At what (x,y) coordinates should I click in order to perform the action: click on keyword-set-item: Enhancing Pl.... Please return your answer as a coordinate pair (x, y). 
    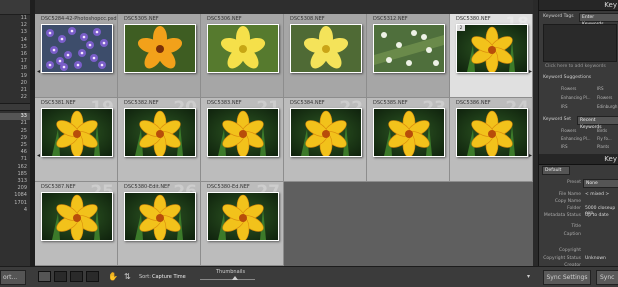
    Looking at the image, I should click on (576, 138).